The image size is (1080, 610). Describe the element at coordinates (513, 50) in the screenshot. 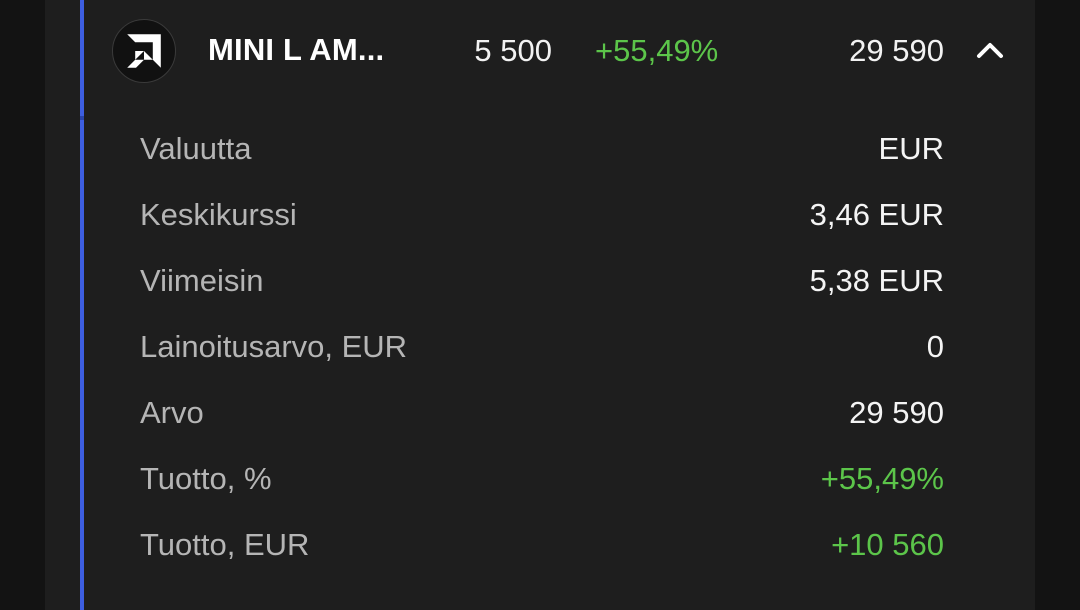

I see `quantity: 5 500` at that location.